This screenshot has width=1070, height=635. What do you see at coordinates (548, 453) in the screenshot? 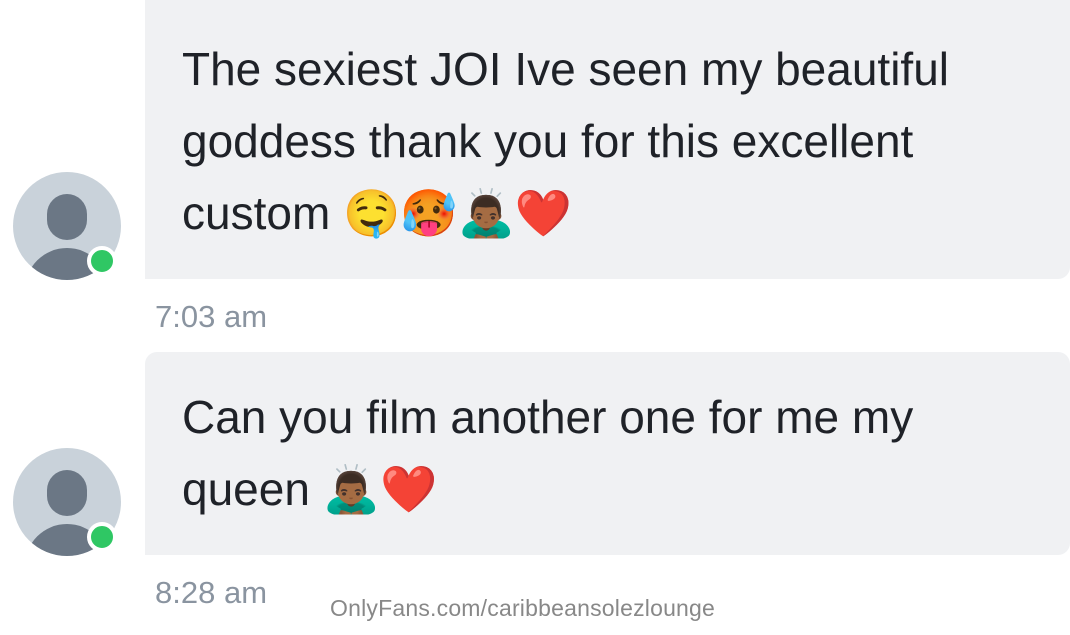
I see `message-body: Can you film another one for me my queen` at bounding box center [548, 453].